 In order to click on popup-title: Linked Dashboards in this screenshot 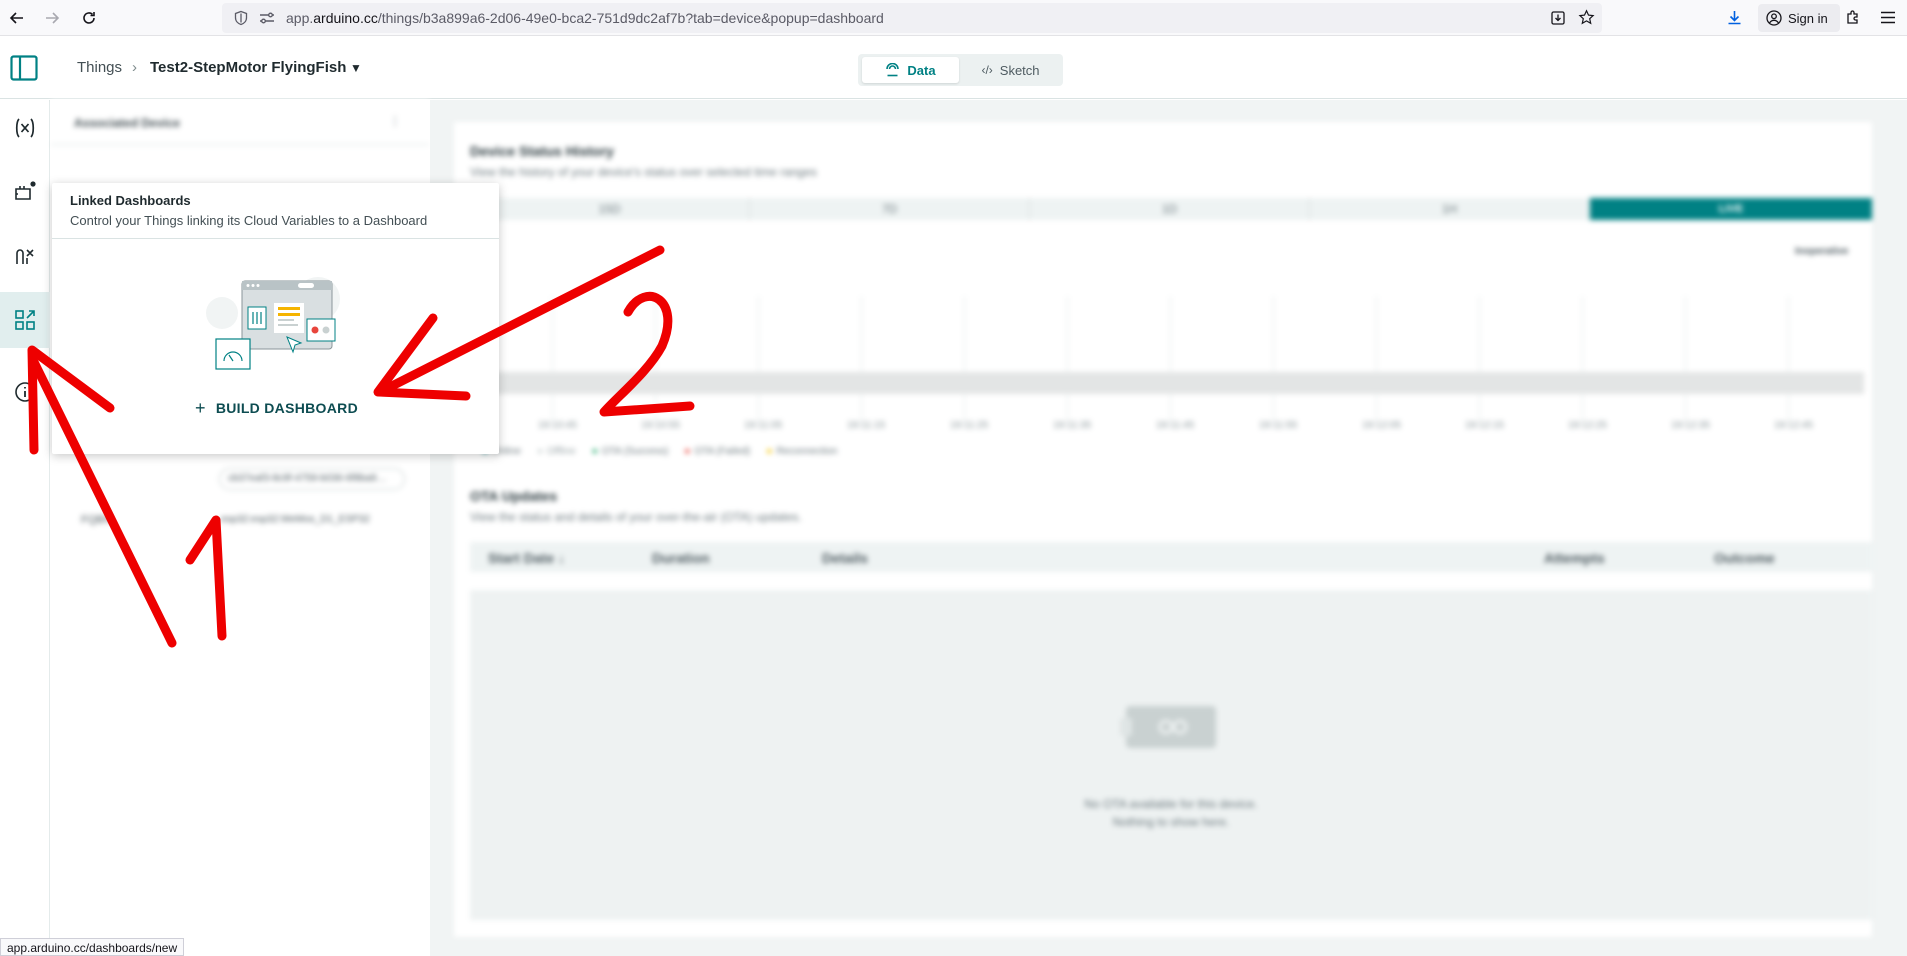, I will do `click(130, 200)`.